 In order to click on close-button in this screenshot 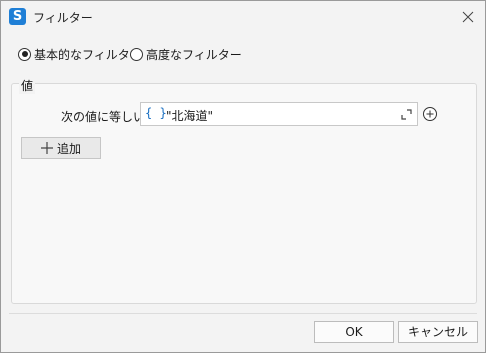, I will do `click(468, 17)`.